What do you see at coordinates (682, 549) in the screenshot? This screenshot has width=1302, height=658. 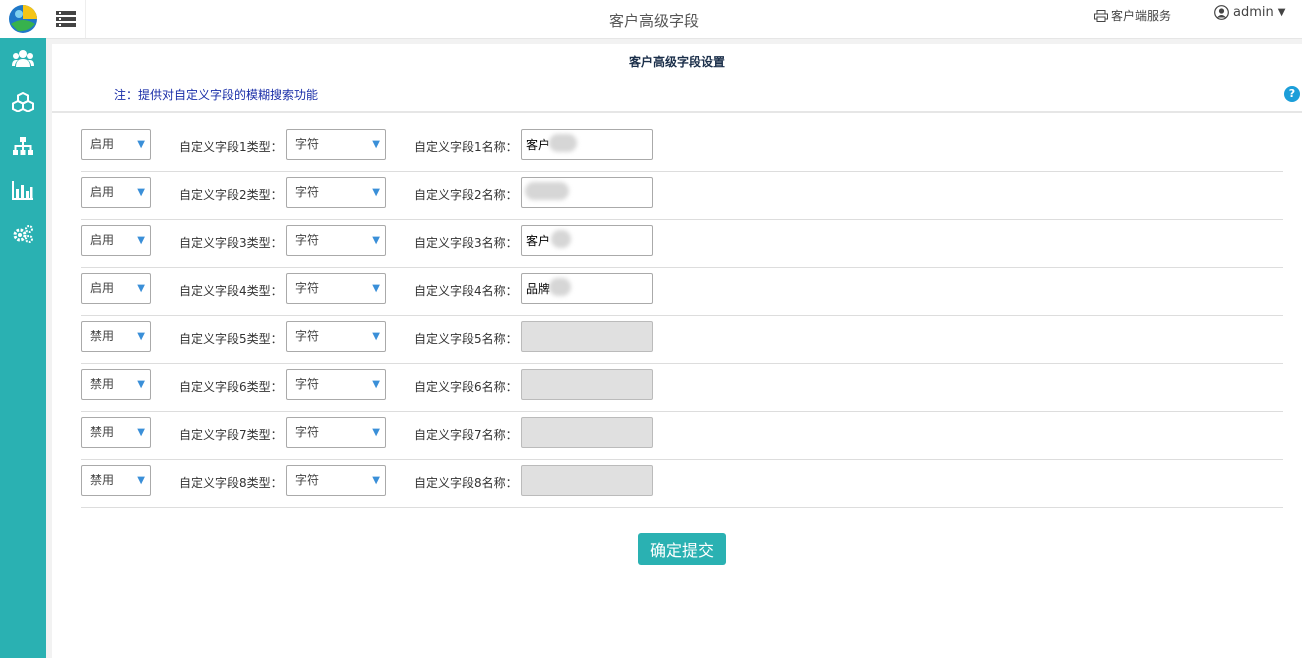 I see `submit-button: 确定提交` at bounding box center [682, 549].